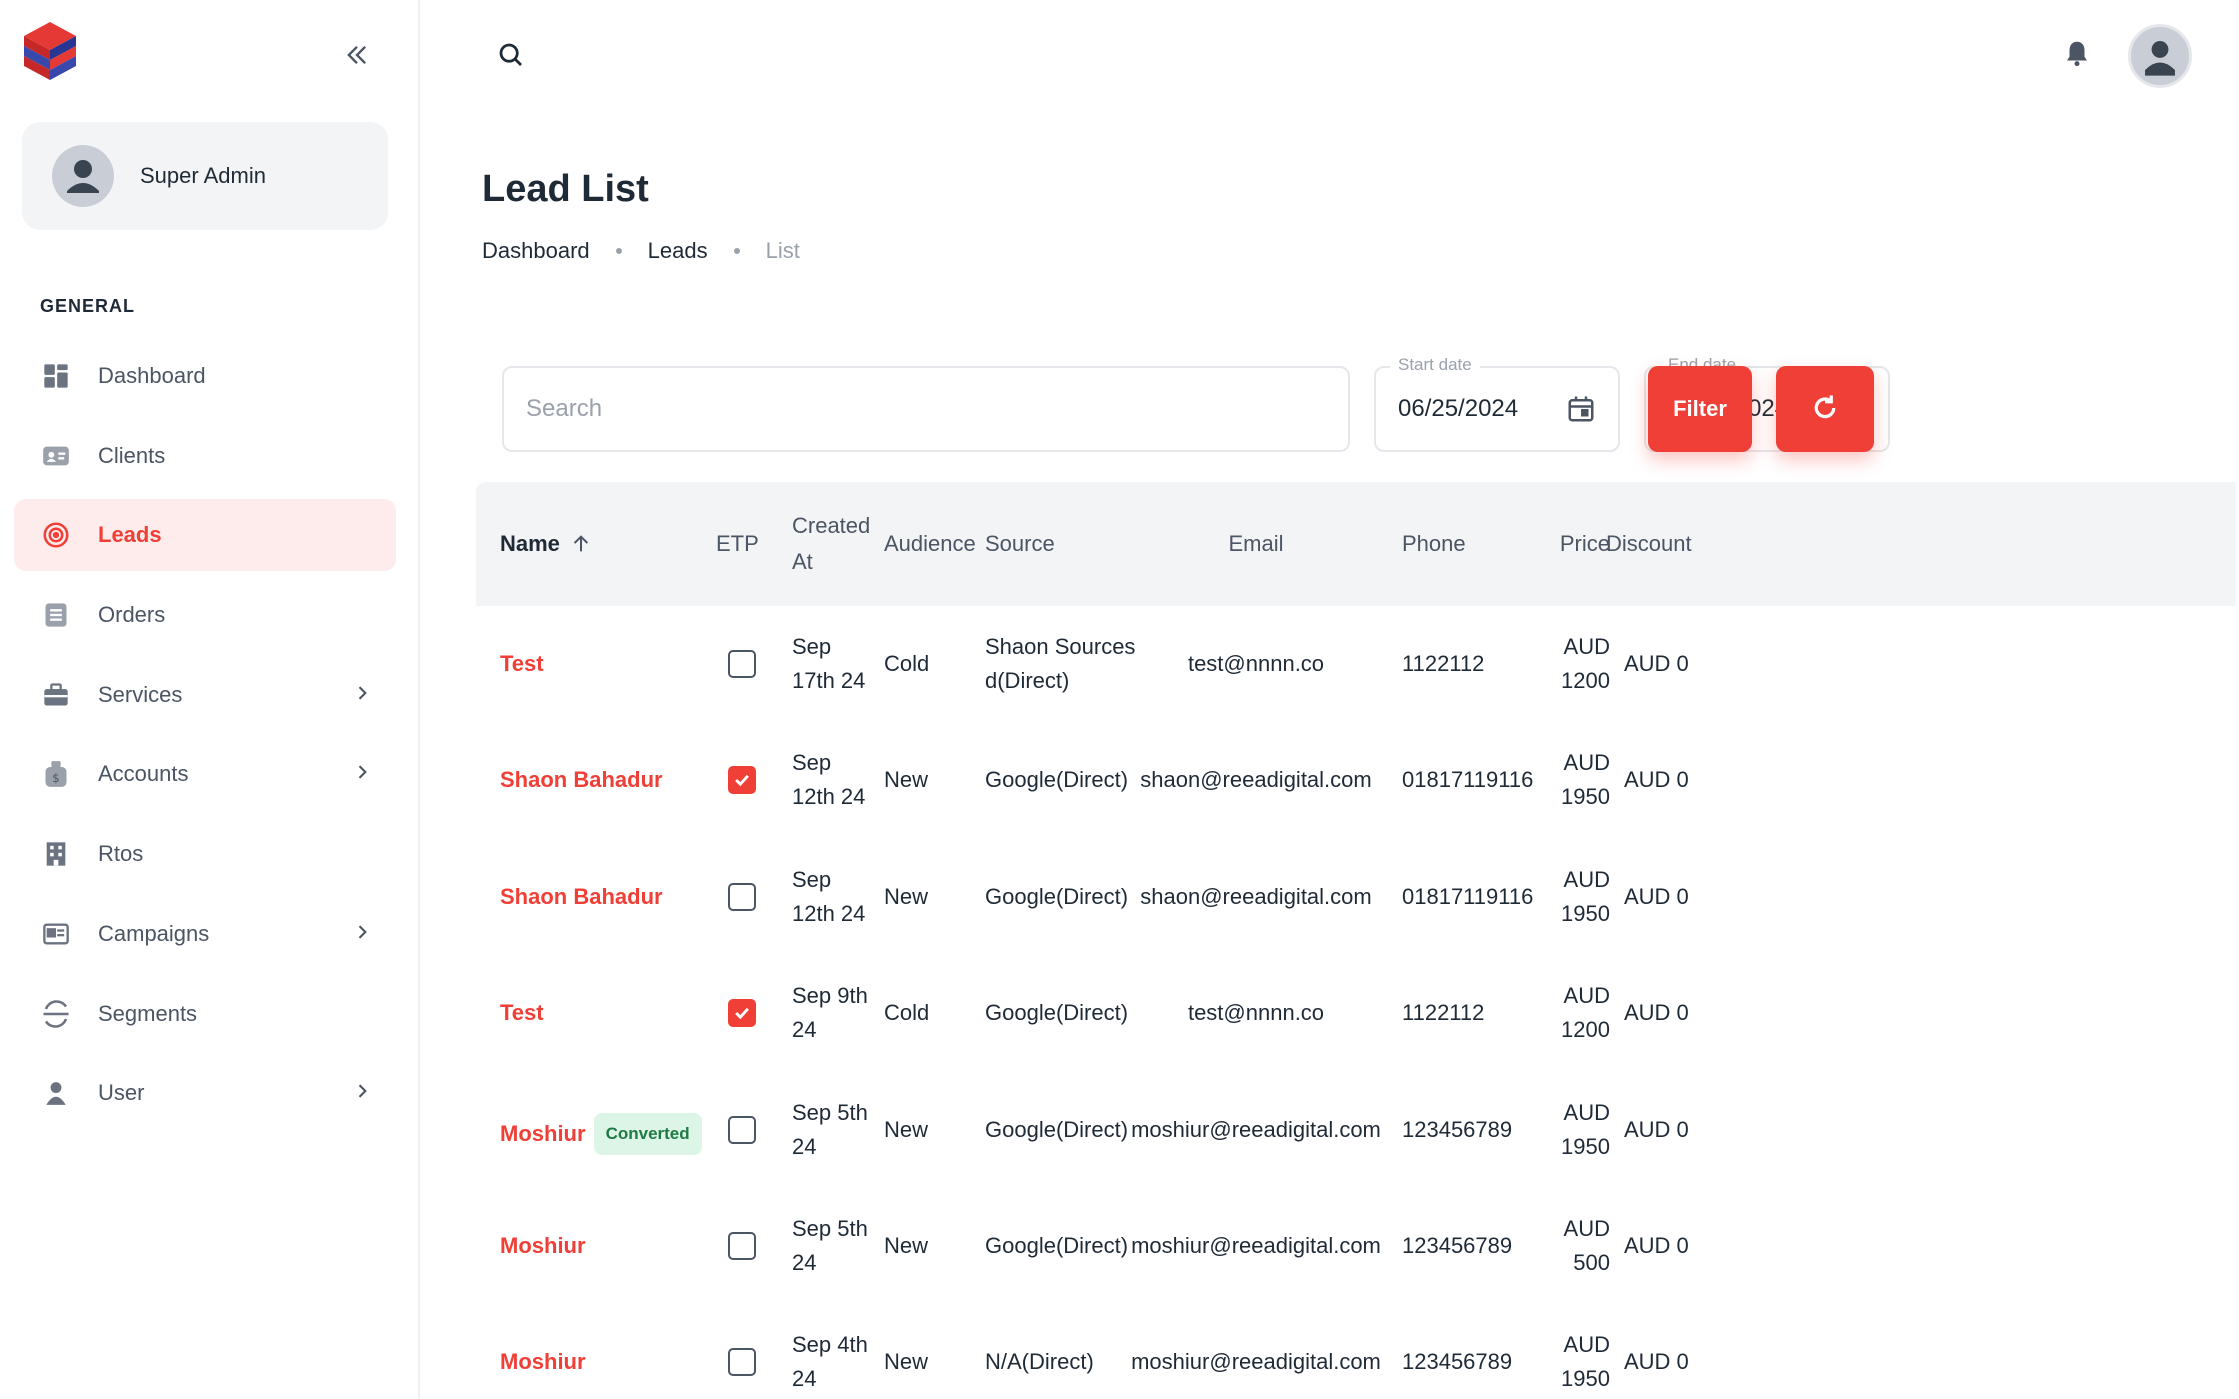 This screenshot has height=1399, width=2239. What do you see at coordinates (357, 55) in the screenshot?
I see `collapse-sidebar-icon` at bounding box center [357, 55].